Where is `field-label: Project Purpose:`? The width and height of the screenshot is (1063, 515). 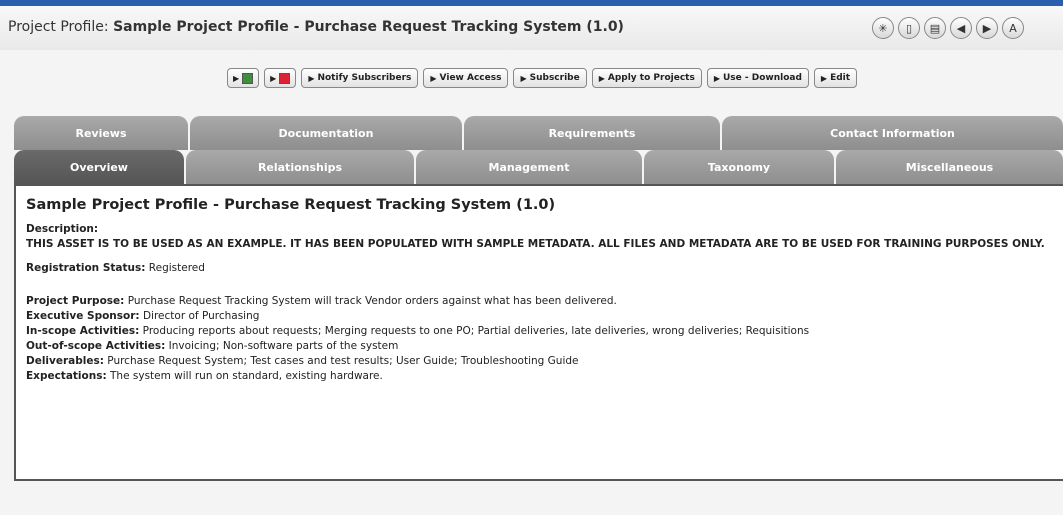
field-label: Project Purpose: is located at coordinates (75, 301).